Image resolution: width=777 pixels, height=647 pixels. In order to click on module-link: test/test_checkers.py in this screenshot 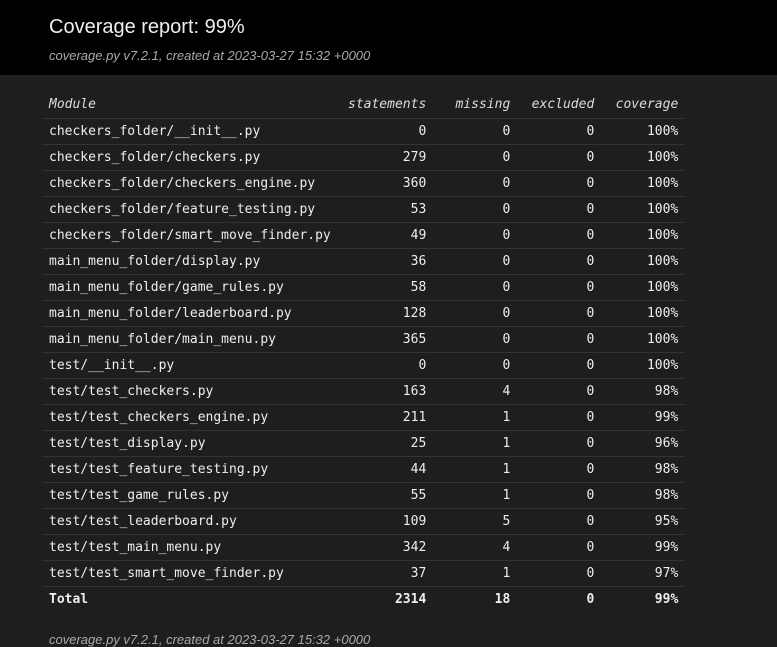, I will do `click(191, 391)`.